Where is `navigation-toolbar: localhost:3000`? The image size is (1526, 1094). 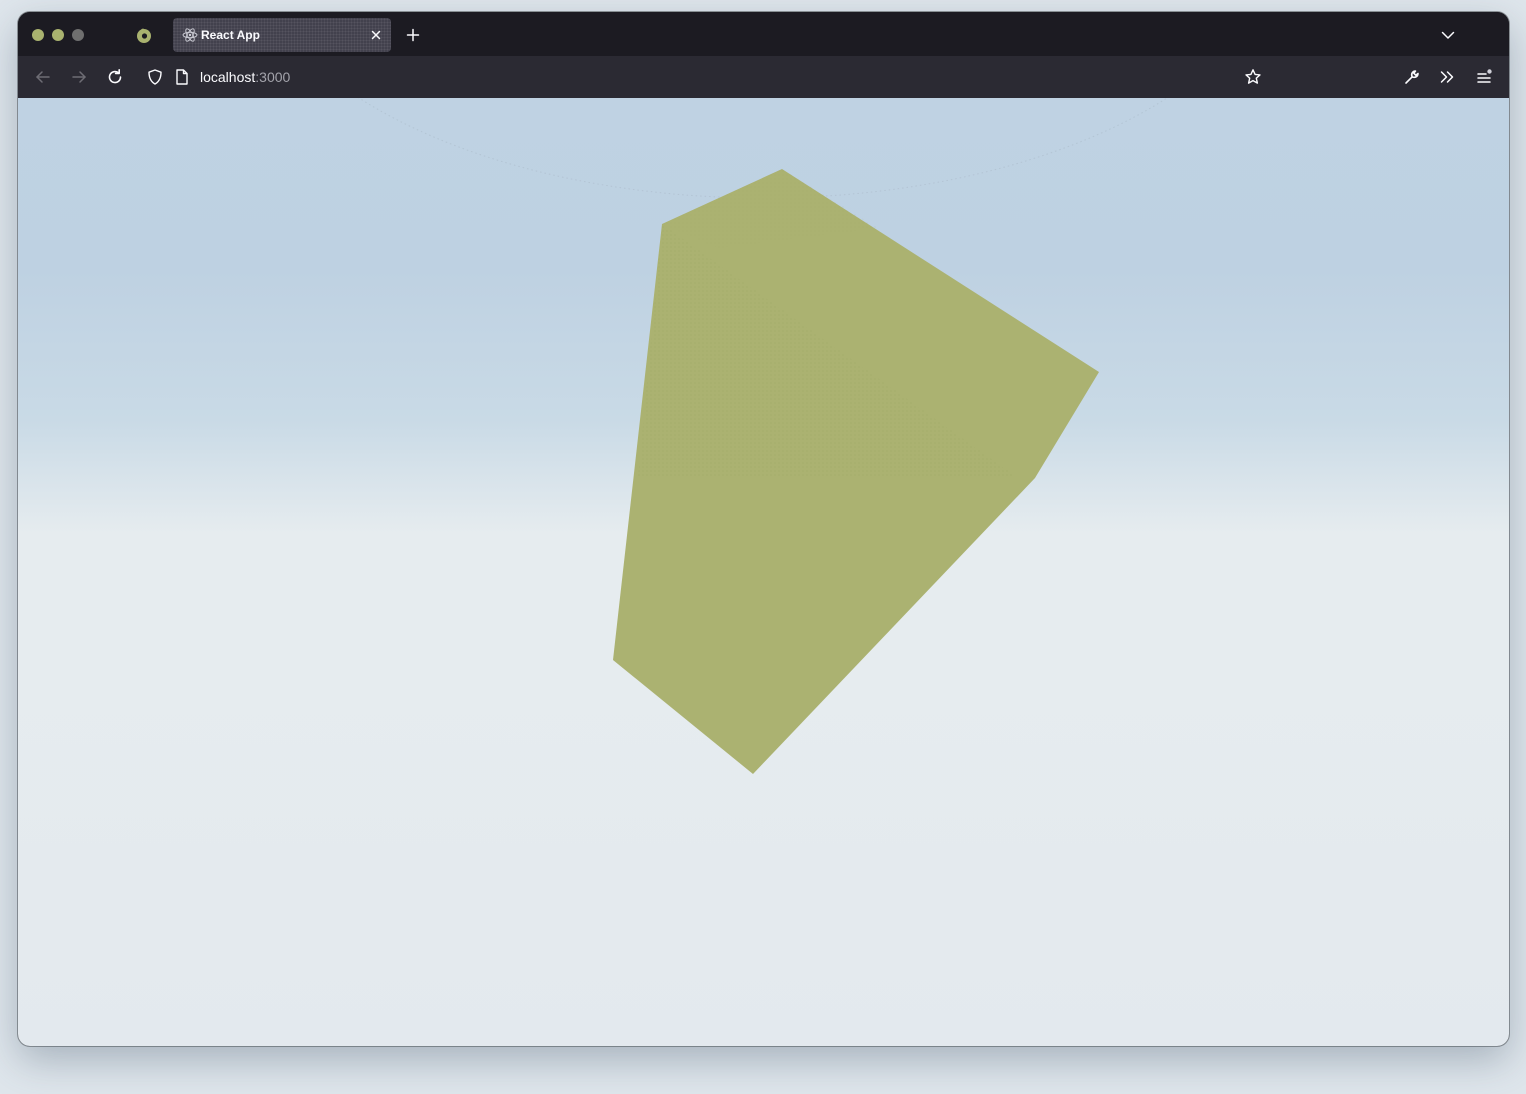
navigation-toolbar: localhost:3000 is located at coordinates (763, 77).